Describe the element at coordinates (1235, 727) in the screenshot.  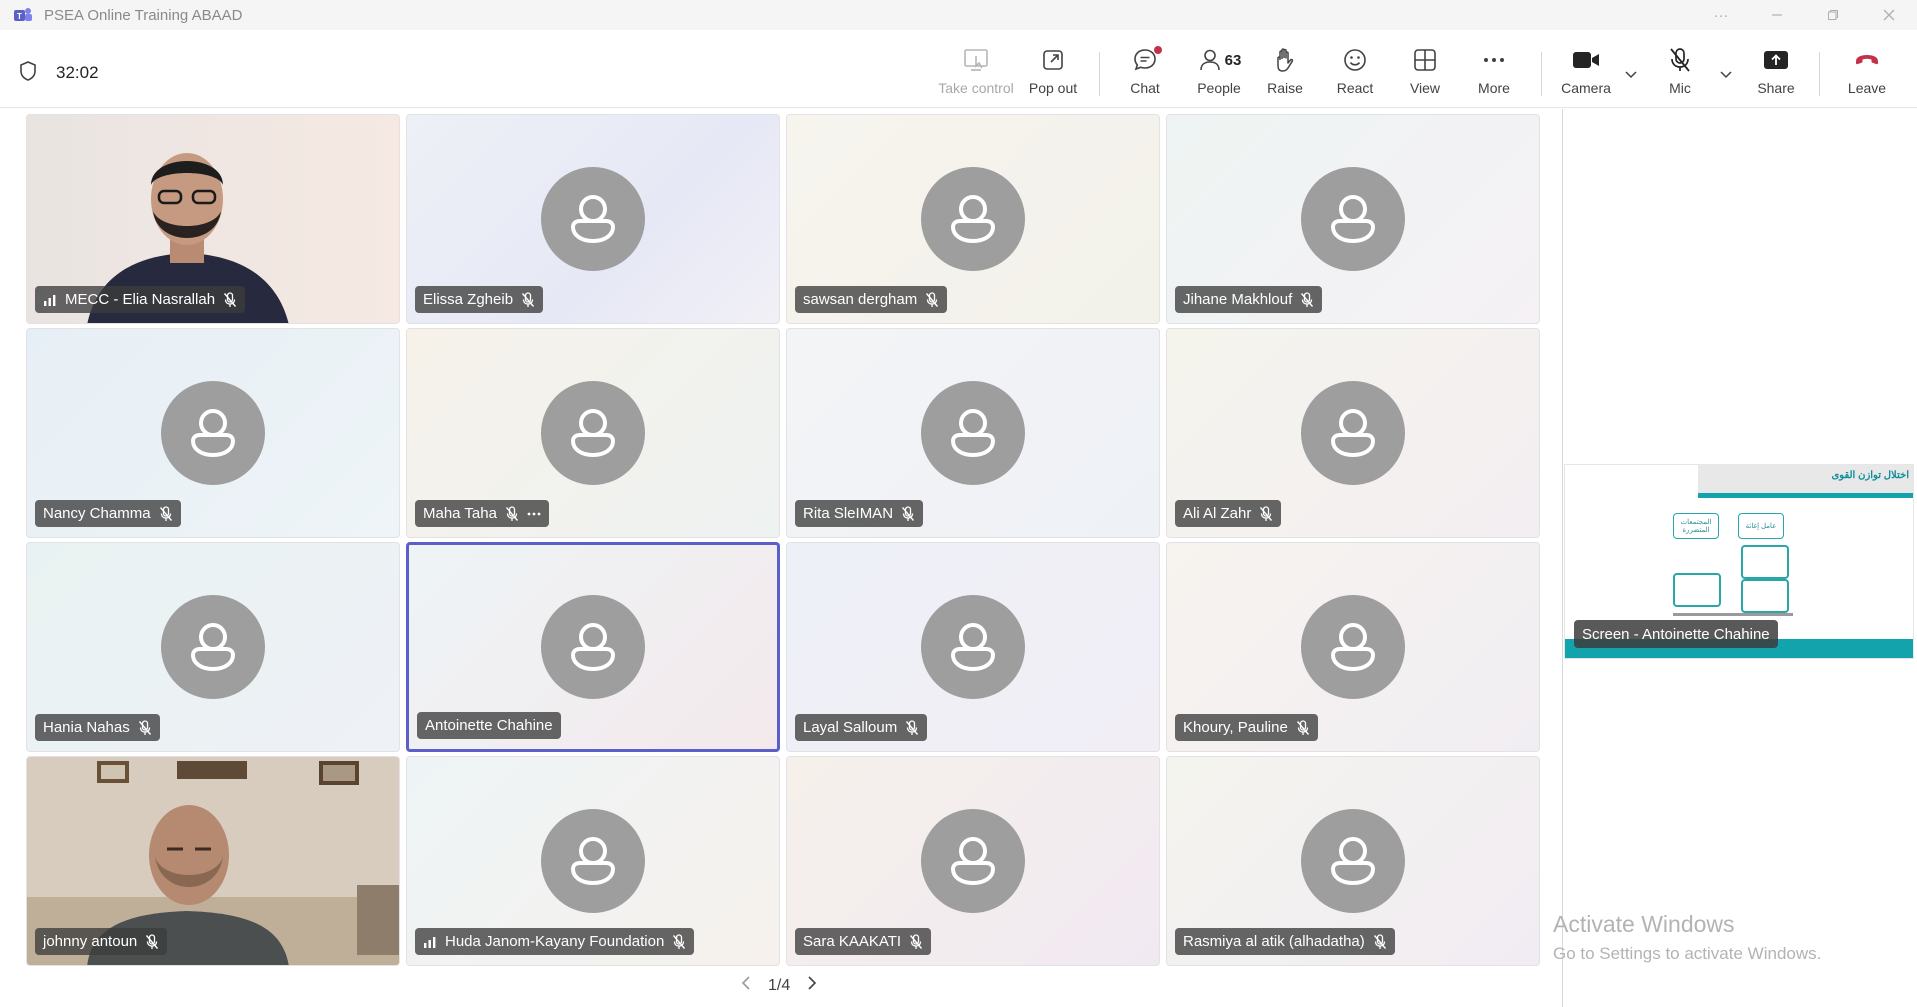
I see `participant-name: Khoury, Pauline` at that location.